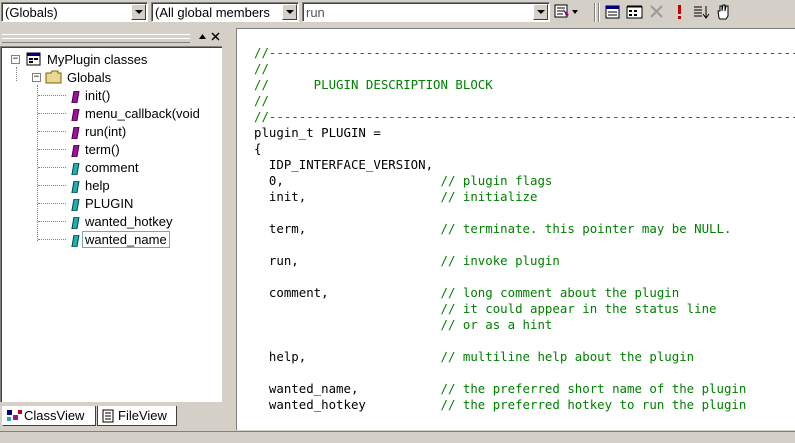  I want to click on hand-icon, so click(723, 12).